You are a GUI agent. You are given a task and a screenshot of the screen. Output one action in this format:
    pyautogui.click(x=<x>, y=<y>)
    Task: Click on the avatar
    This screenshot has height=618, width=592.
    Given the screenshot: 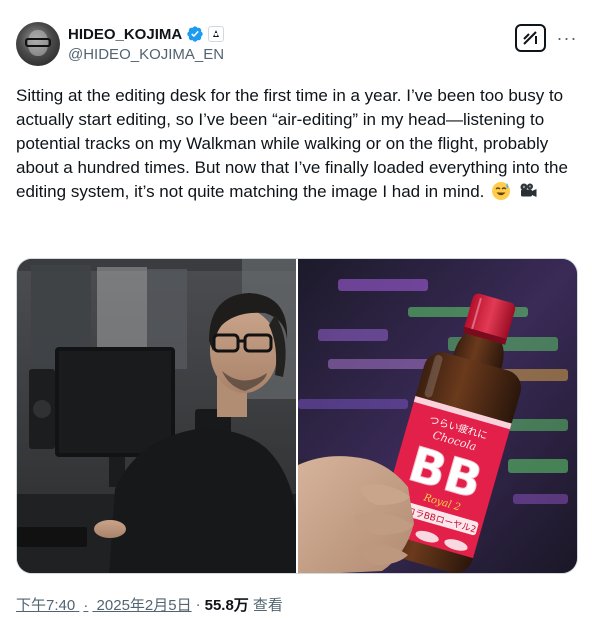 What is the action you would take?
    pyautogui.click(x=38, y=44)
    